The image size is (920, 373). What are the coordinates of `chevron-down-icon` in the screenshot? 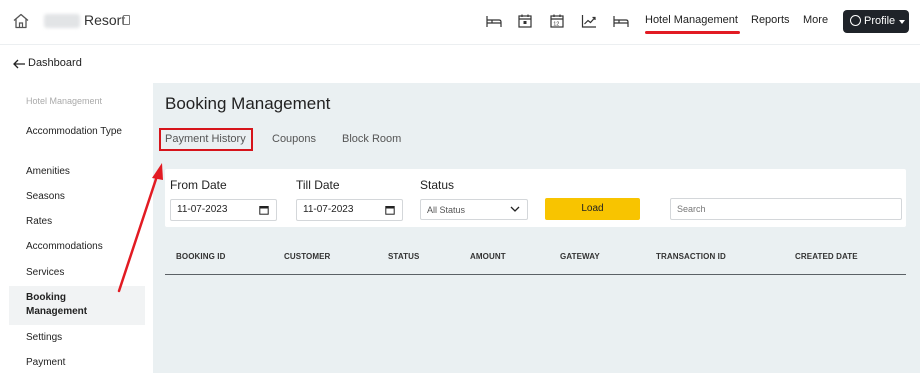 It's located at (515, 209).